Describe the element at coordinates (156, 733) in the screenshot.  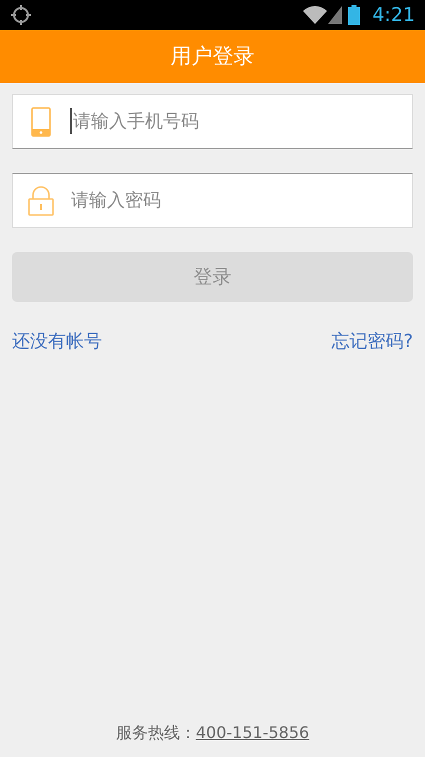
I see `hotline-label: 服务热线：` at that location.